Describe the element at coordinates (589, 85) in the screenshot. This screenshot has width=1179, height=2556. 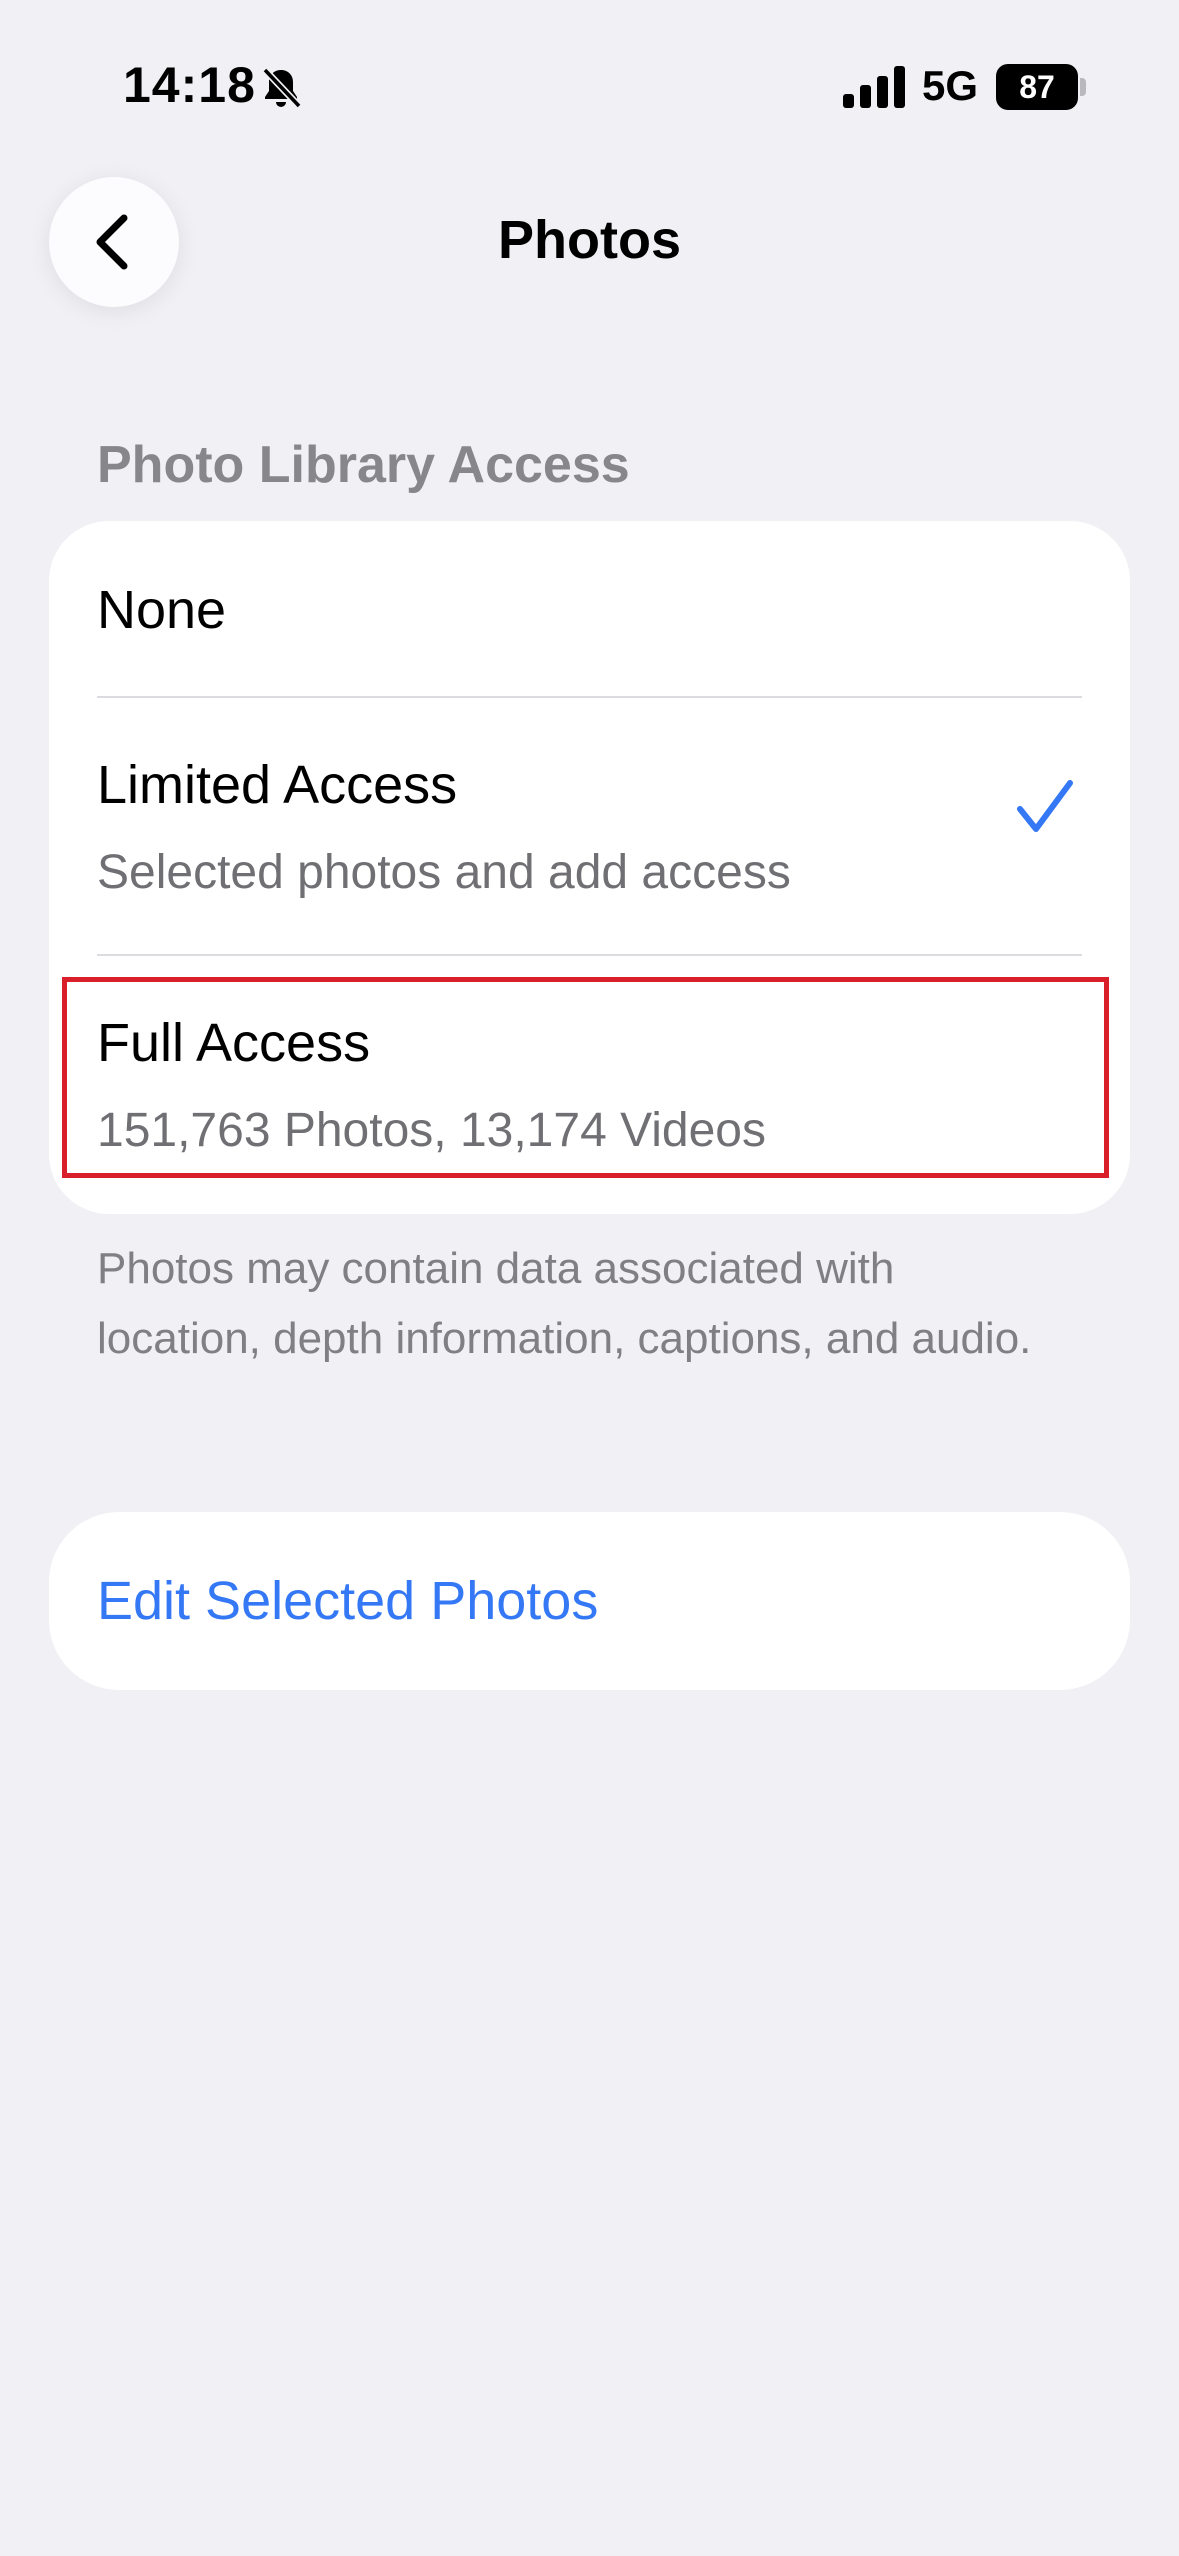
I see `status-bar: 14:18 5G 87` at that location.